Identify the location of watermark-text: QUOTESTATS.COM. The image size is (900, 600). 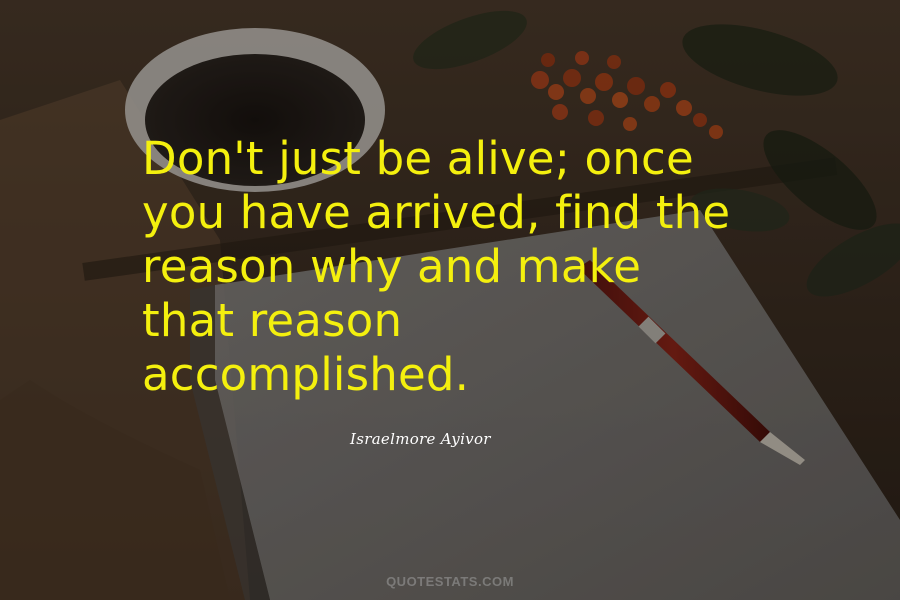
(450, 581).